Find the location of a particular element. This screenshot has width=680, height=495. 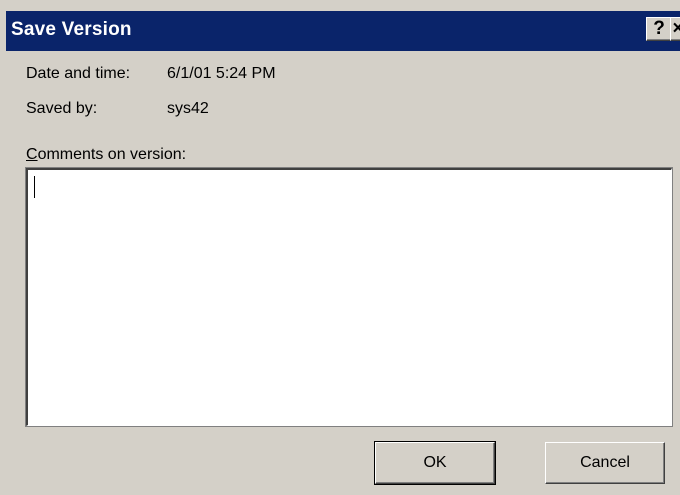

comments-label: Comments on version: is located at coordinates (106, 155).